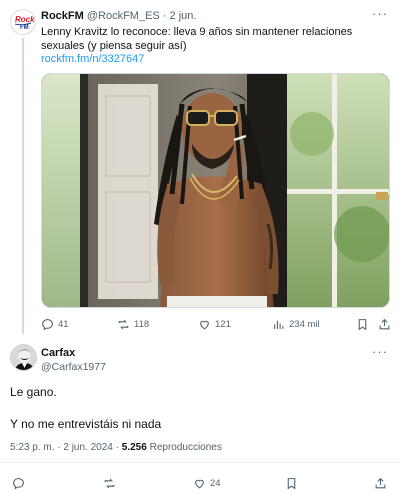 This screenshot has height=494, width=400. I want to click on rockfm-avatar: Rock FM, so click(23, 22).